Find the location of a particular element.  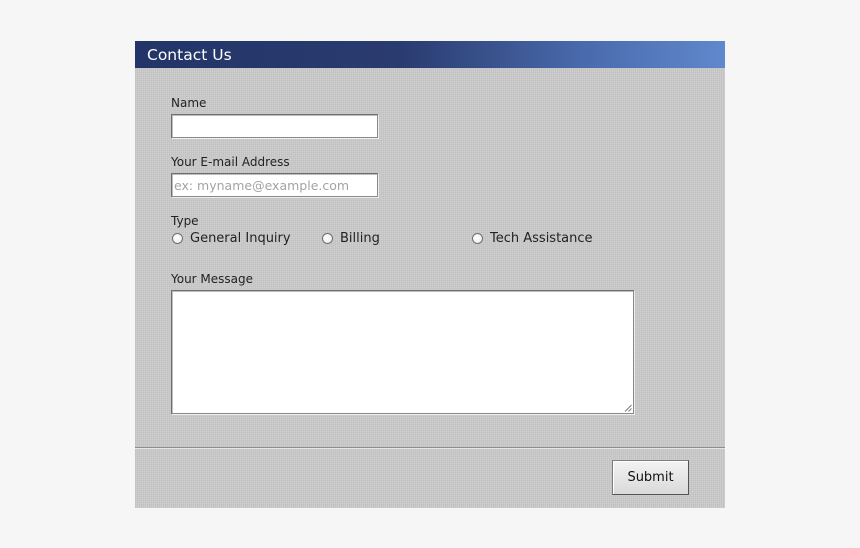

radio-tech-assistance: Tech Assistance is located at coordinates (532, 238).